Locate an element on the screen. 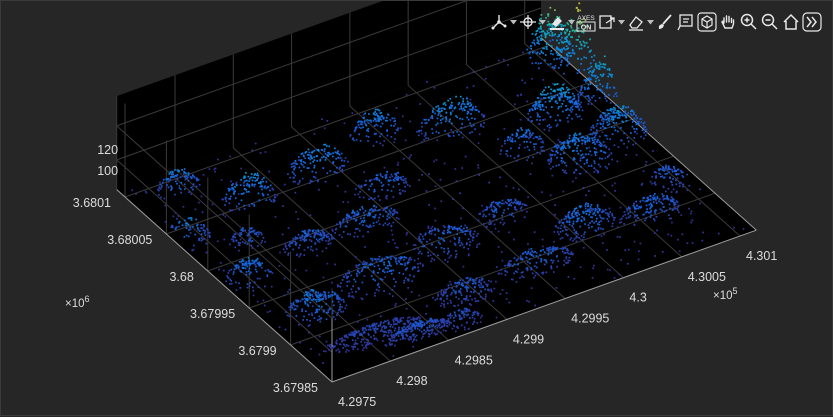 This screenshot has height=417, width=833. axes-on-button: AXES ON is located at coordinates (586, 22).